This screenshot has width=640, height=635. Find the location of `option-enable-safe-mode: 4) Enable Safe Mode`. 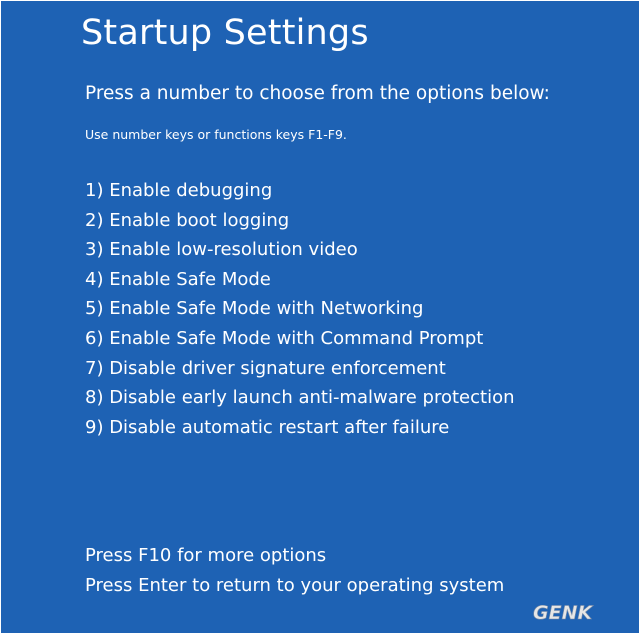

option-enable-safe-mode: 4) Enable Safe Mode is located at coordinates (300, 282).